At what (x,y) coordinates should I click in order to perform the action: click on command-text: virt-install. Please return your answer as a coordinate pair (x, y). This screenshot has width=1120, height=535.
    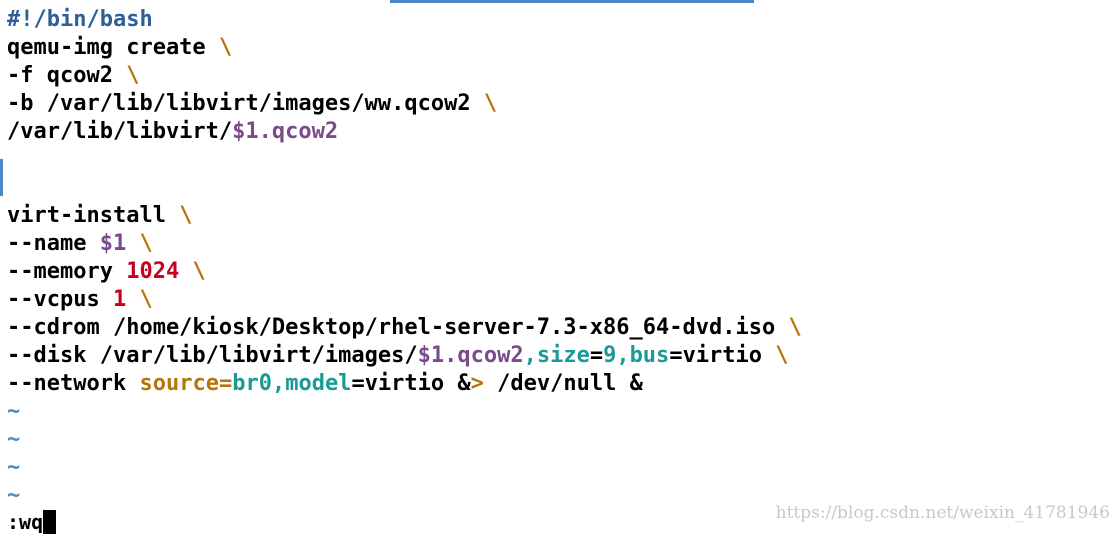
    Looking at the image, I should click on (86, 215).